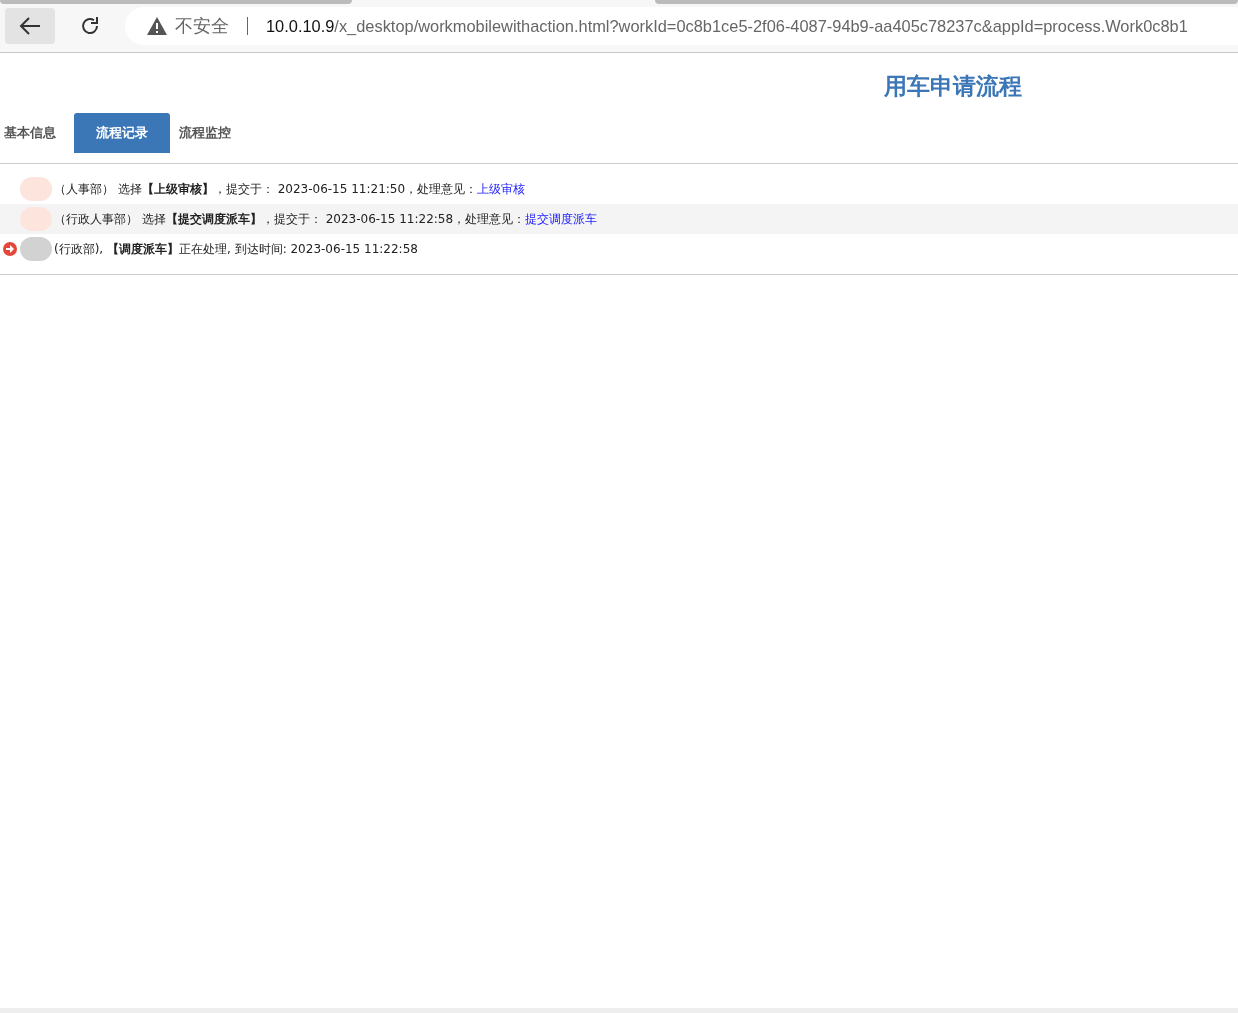 This screenshot has height=1013, width=1238. Describe the element at coordinates (122, 133) in the screenshot. I see `tab: 流程记录` at that location.